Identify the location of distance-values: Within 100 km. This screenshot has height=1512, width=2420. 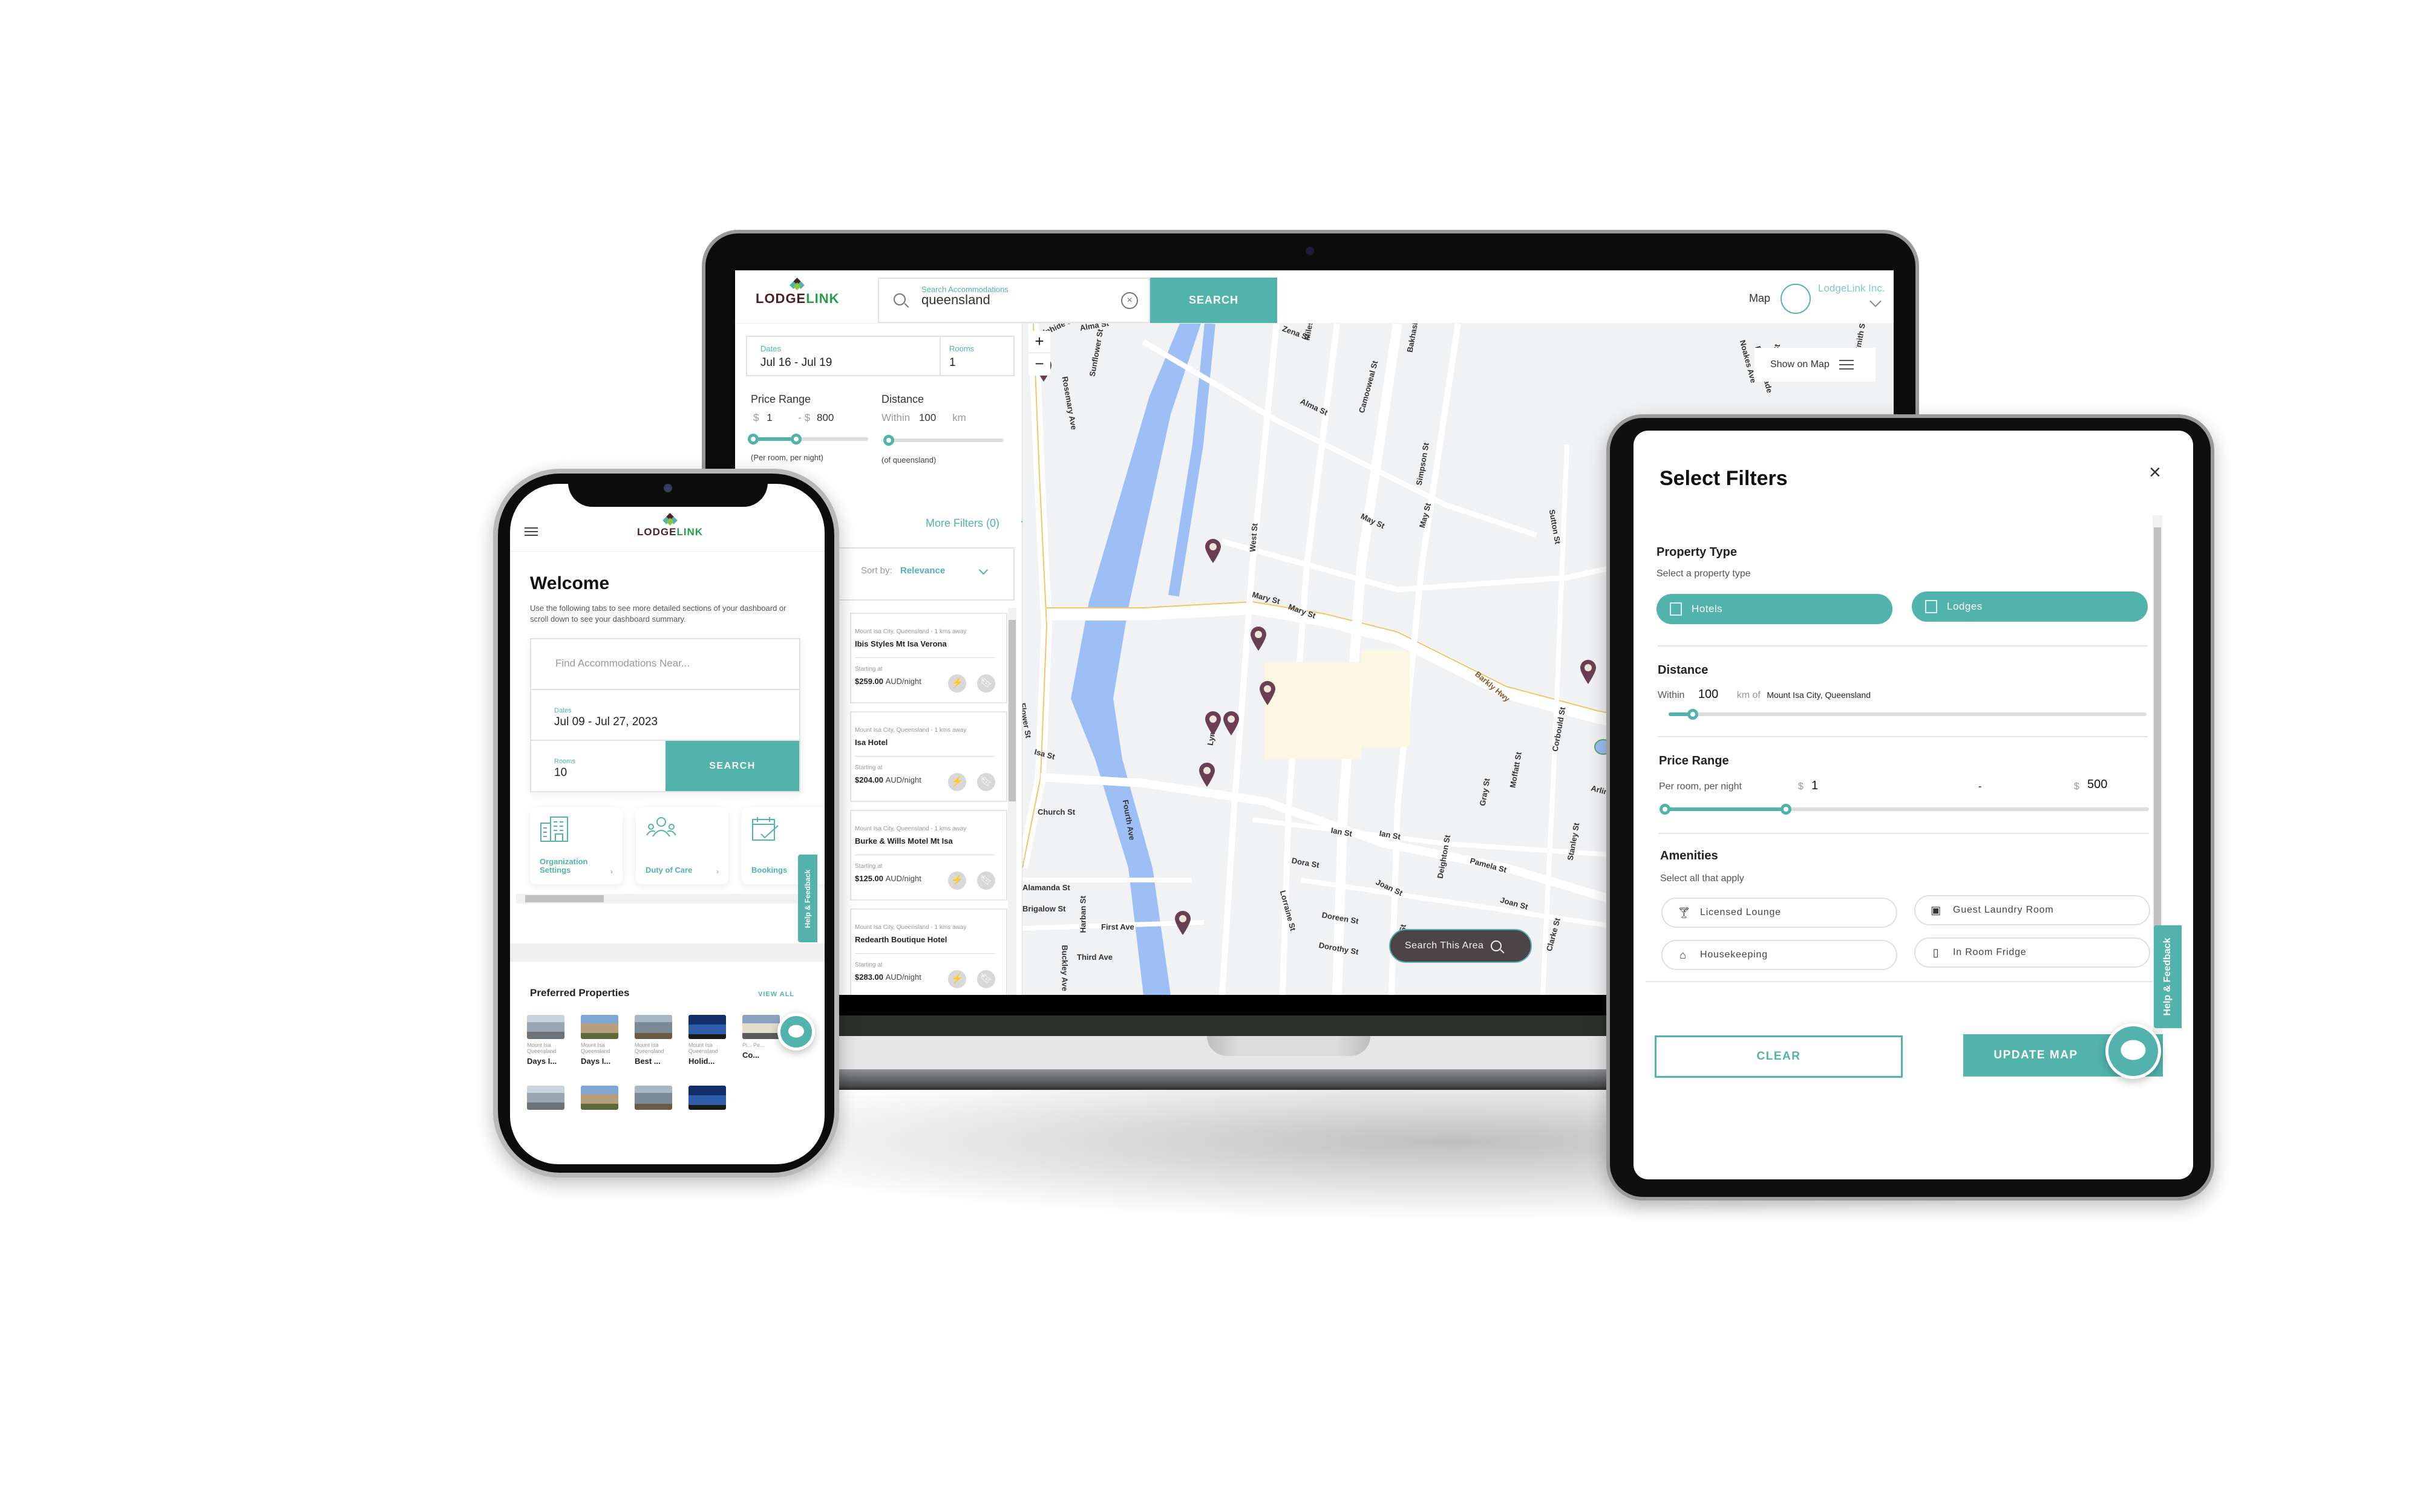
(923, 418).